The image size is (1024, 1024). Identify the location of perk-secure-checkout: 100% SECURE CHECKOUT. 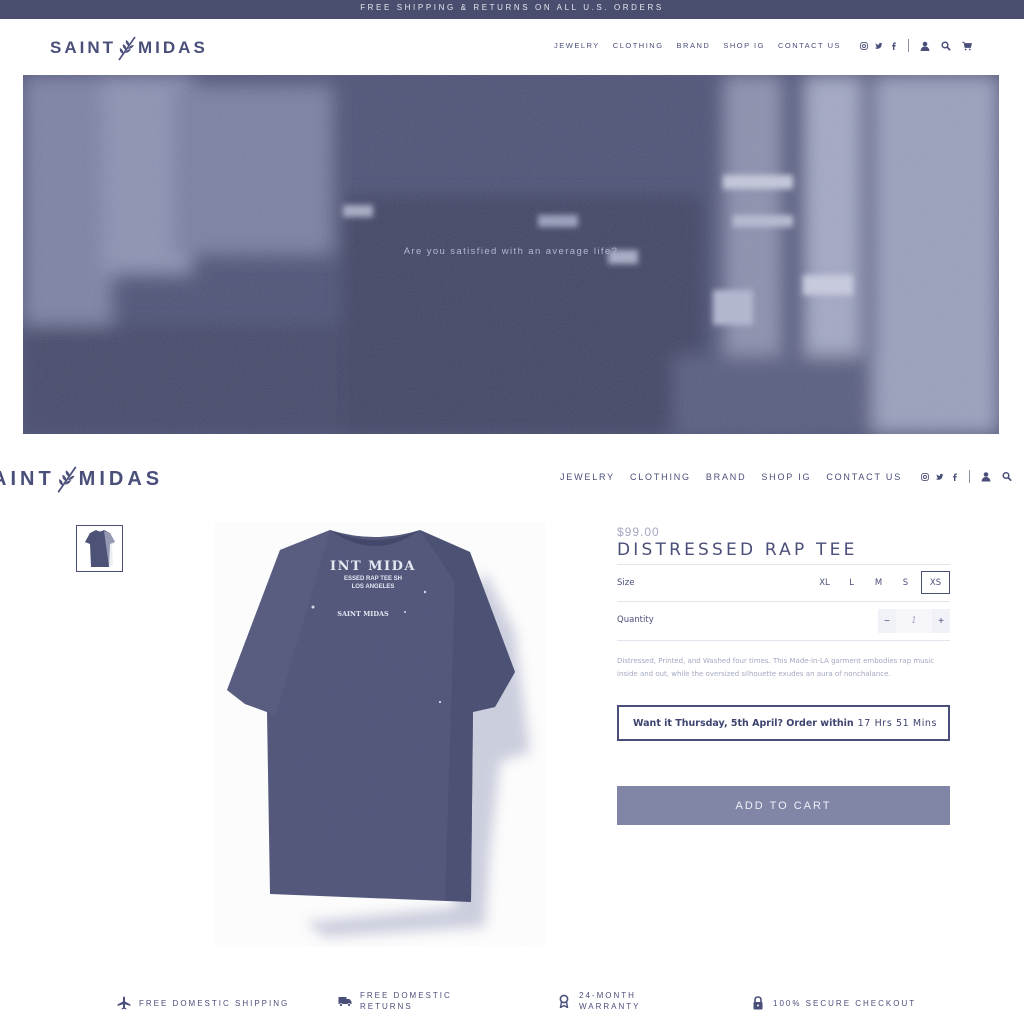
(833, 1003).